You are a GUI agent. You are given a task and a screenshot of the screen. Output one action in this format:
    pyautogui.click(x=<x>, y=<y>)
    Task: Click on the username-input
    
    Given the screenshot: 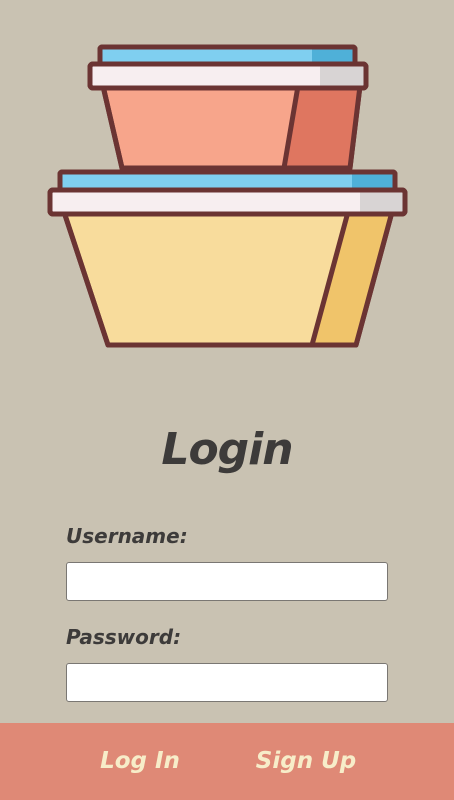 What is the action you would take?
    pyautogui.click(x=227, y=581)
    